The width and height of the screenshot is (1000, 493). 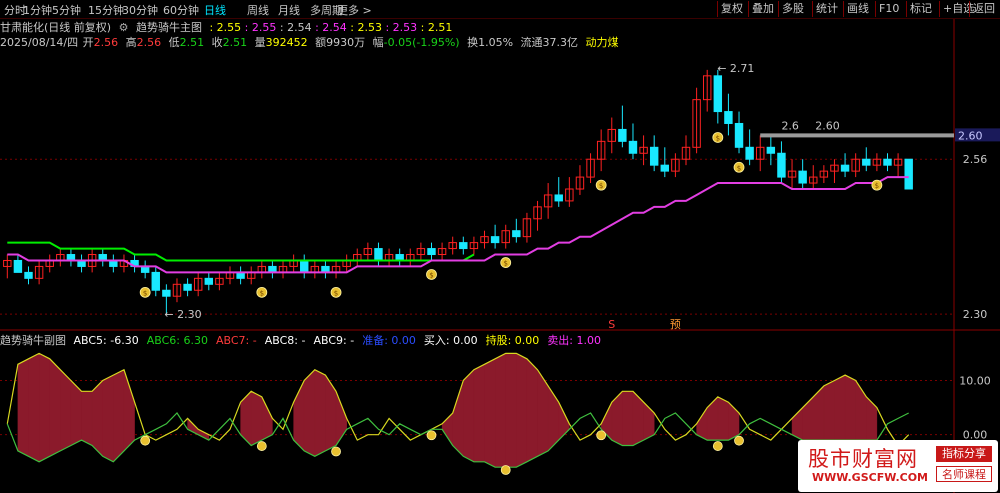 What do you see at coordinates (863, 459) in the screenshot?
I see `watermark-title: 股市财富网` at bounding box center [863, 459].